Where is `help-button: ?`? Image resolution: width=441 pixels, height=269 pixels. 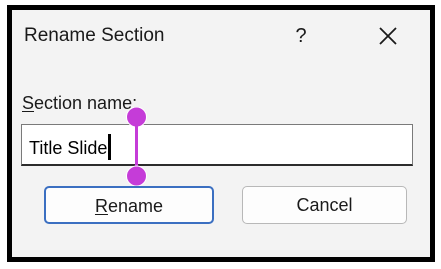 help-button: ? is located at coordinates (301, 36).